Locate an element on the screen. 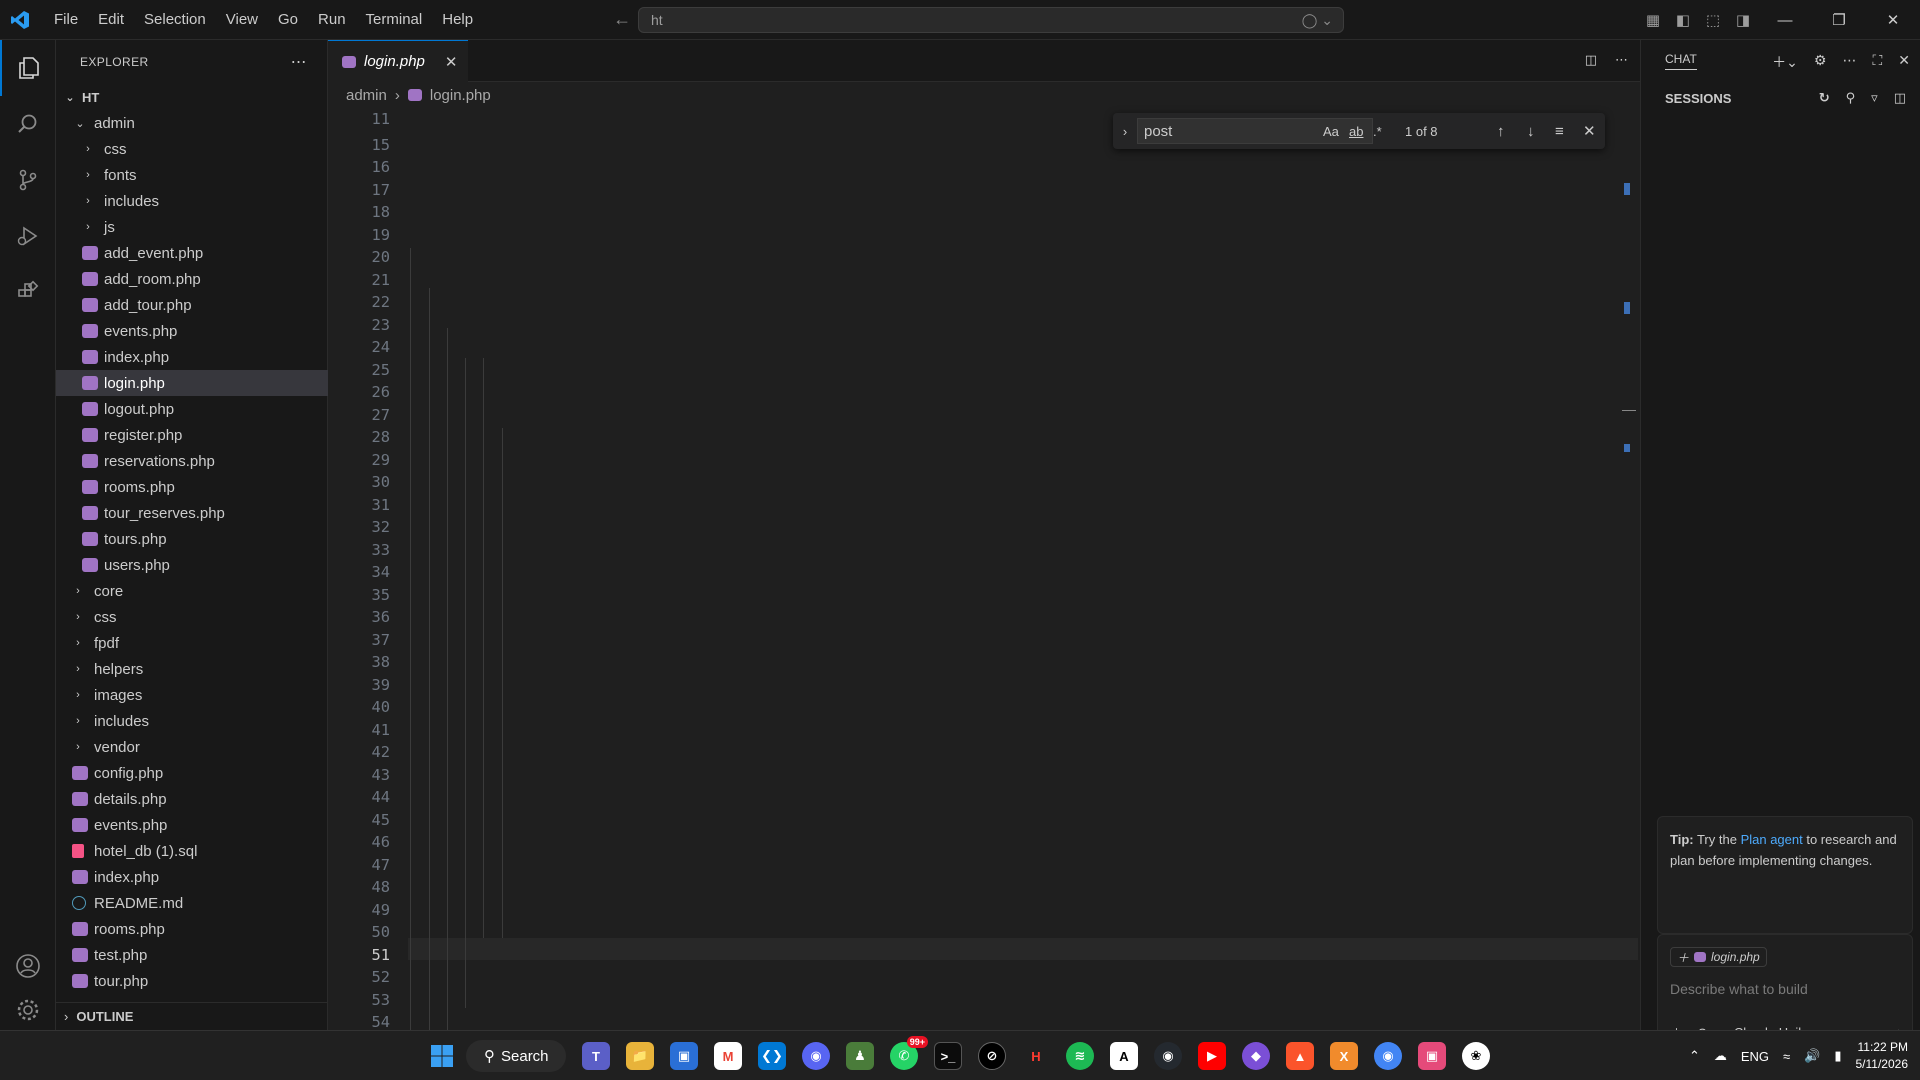 The height and width of the screenshot is (1080, 1920). tree-folder-core: › core is located at coordinates (192, 591).